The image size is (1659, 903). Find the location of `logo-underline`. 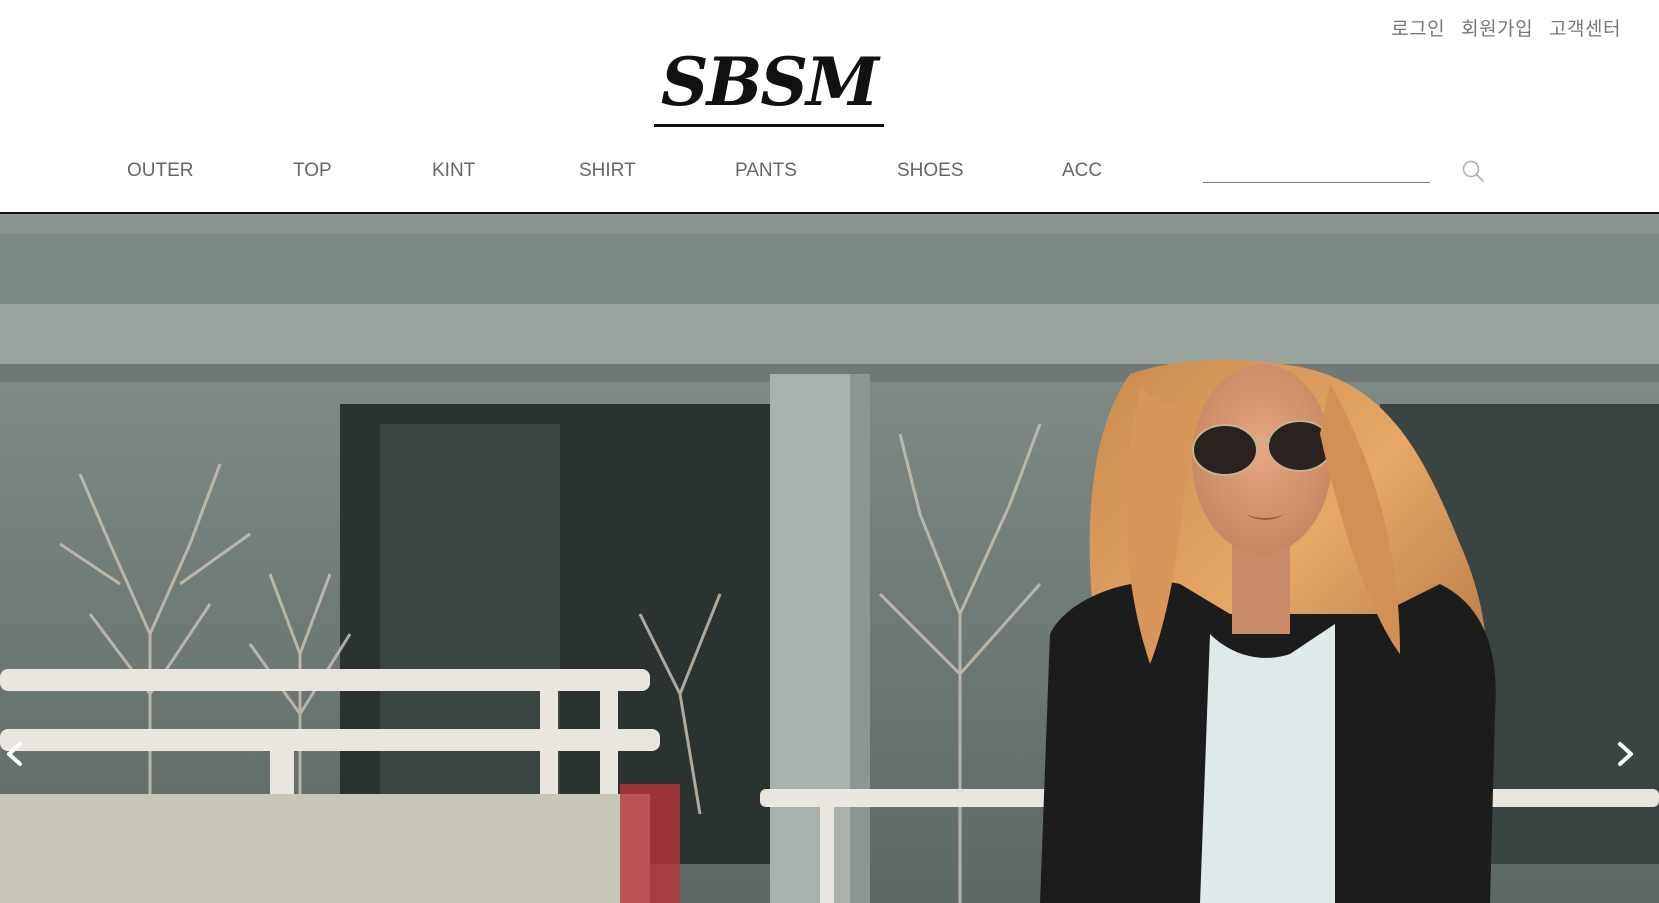

logo-underline is located at coordinates (769, 125).